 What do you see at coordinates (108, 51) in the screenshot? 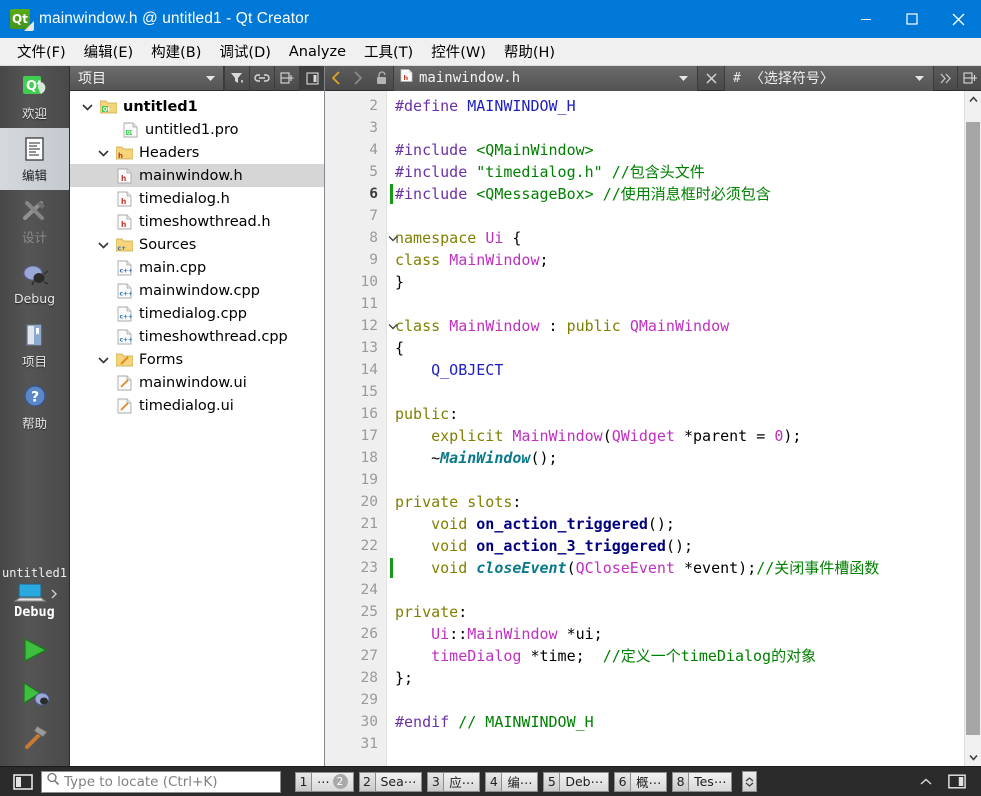
I see `menu-edit: 编辑(E)` at bounding box center [108, 51].